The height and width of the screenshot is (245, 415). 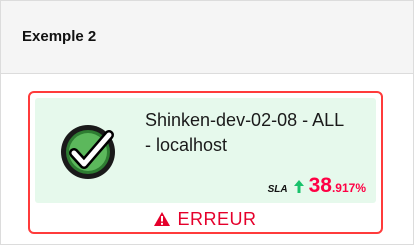 I want to click on warning-icon, so click(x=162, y=219).